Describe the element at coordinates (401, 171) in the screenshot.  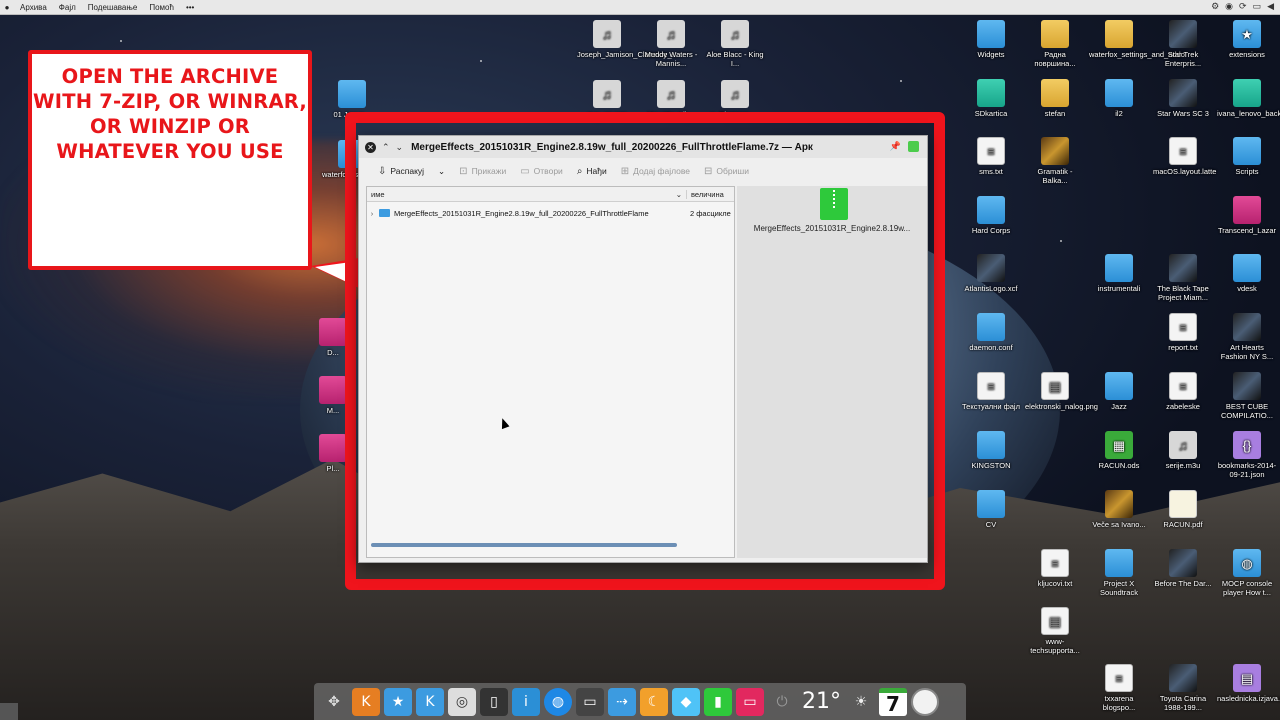
I see `extract-button: ⇩ Распакуј` at that location.